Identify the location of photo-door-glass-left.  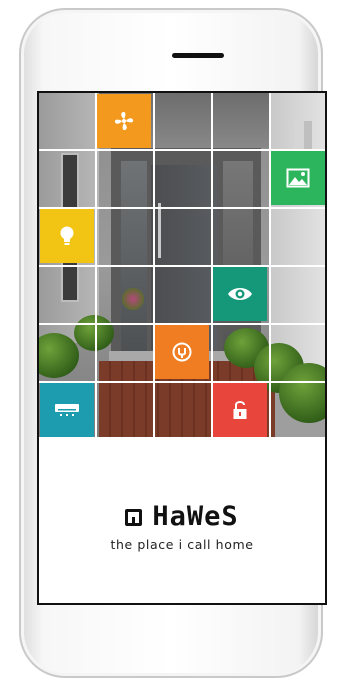
(134, 256).